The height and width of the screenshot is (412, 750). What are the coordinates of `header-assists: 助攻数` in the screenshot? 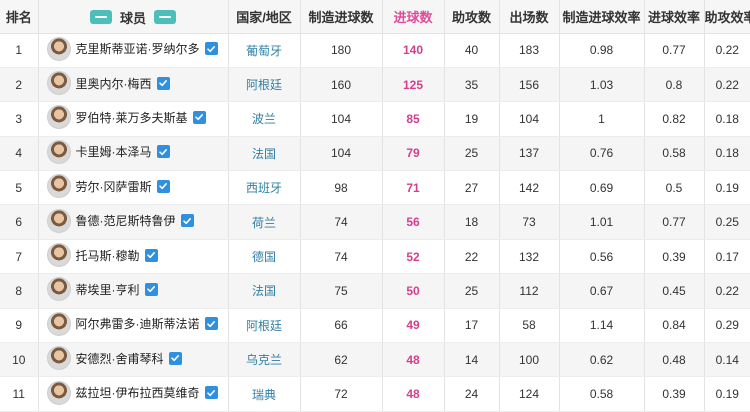 It's located at (472, 17).